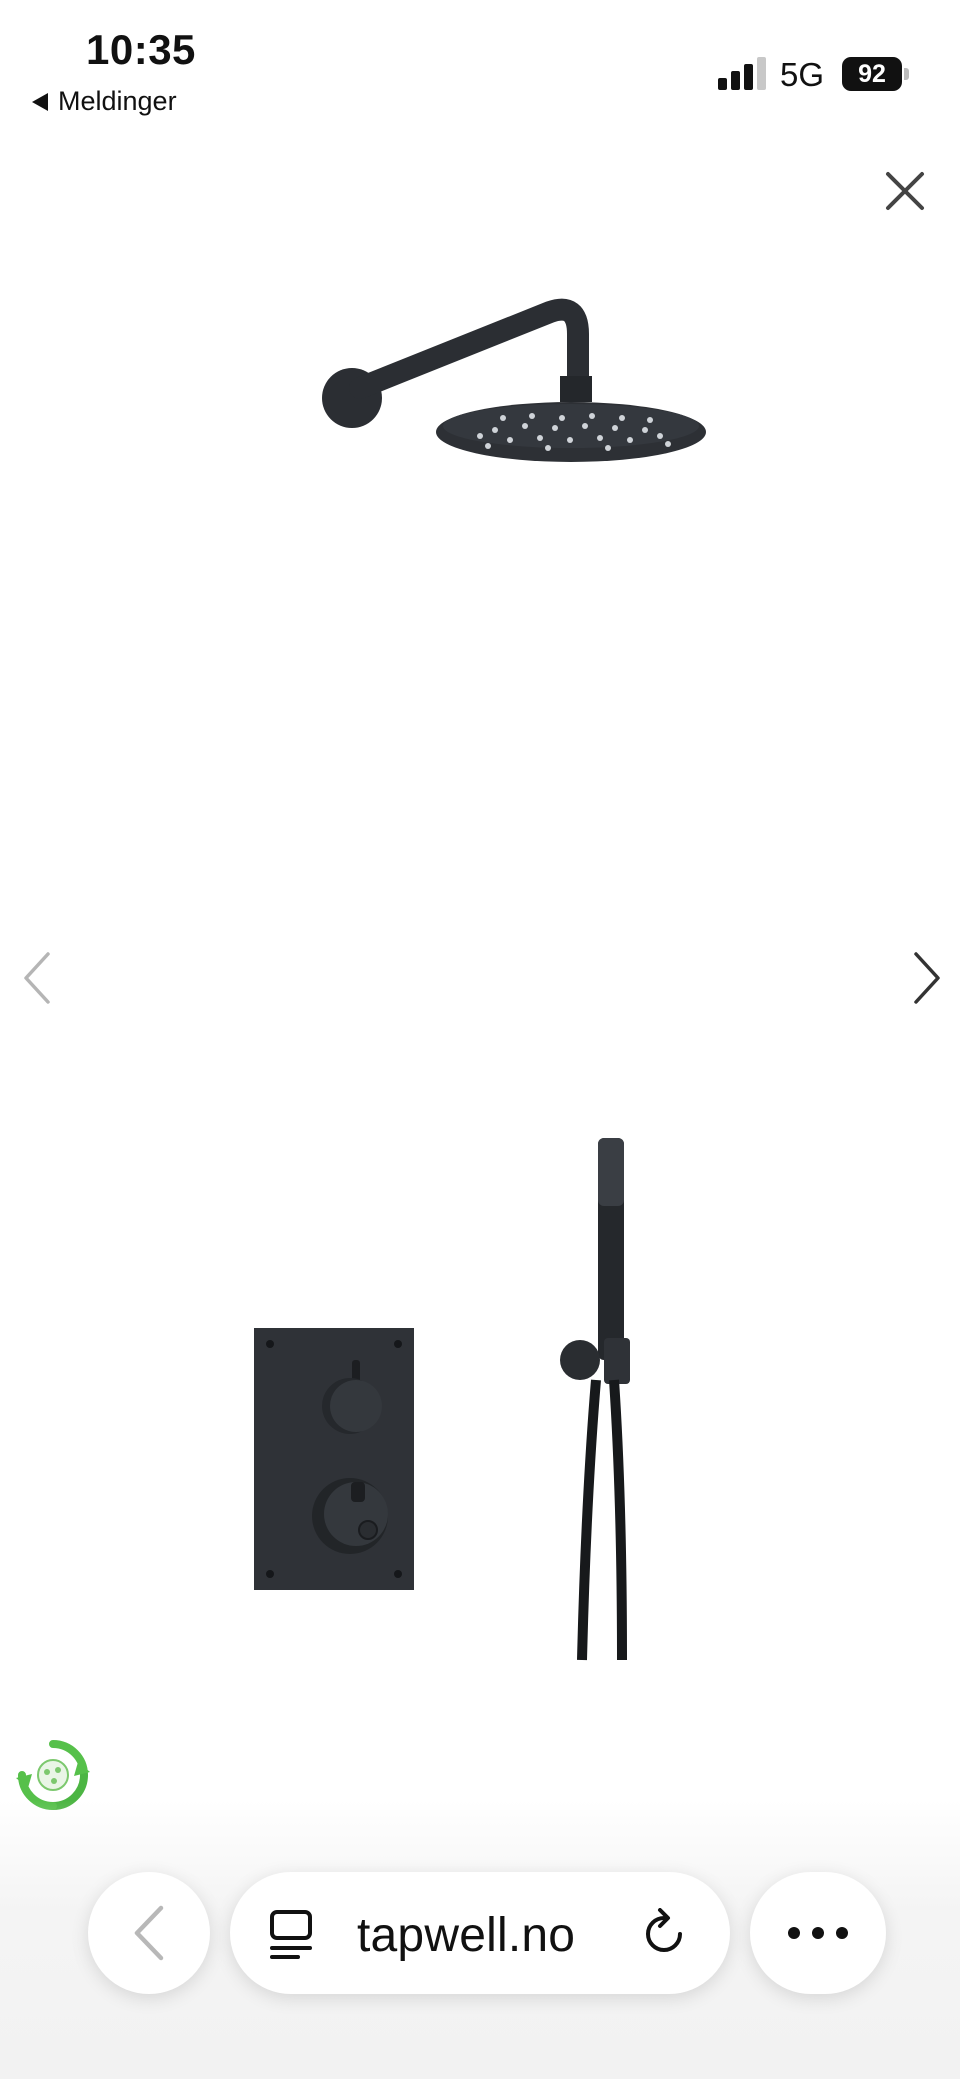 This screenshot has height=2079, width=960. What do you see at coordinates (334, 1459) in the screenshot?
I see `thermostatic-mixer` at bounding box center [334, 1459].